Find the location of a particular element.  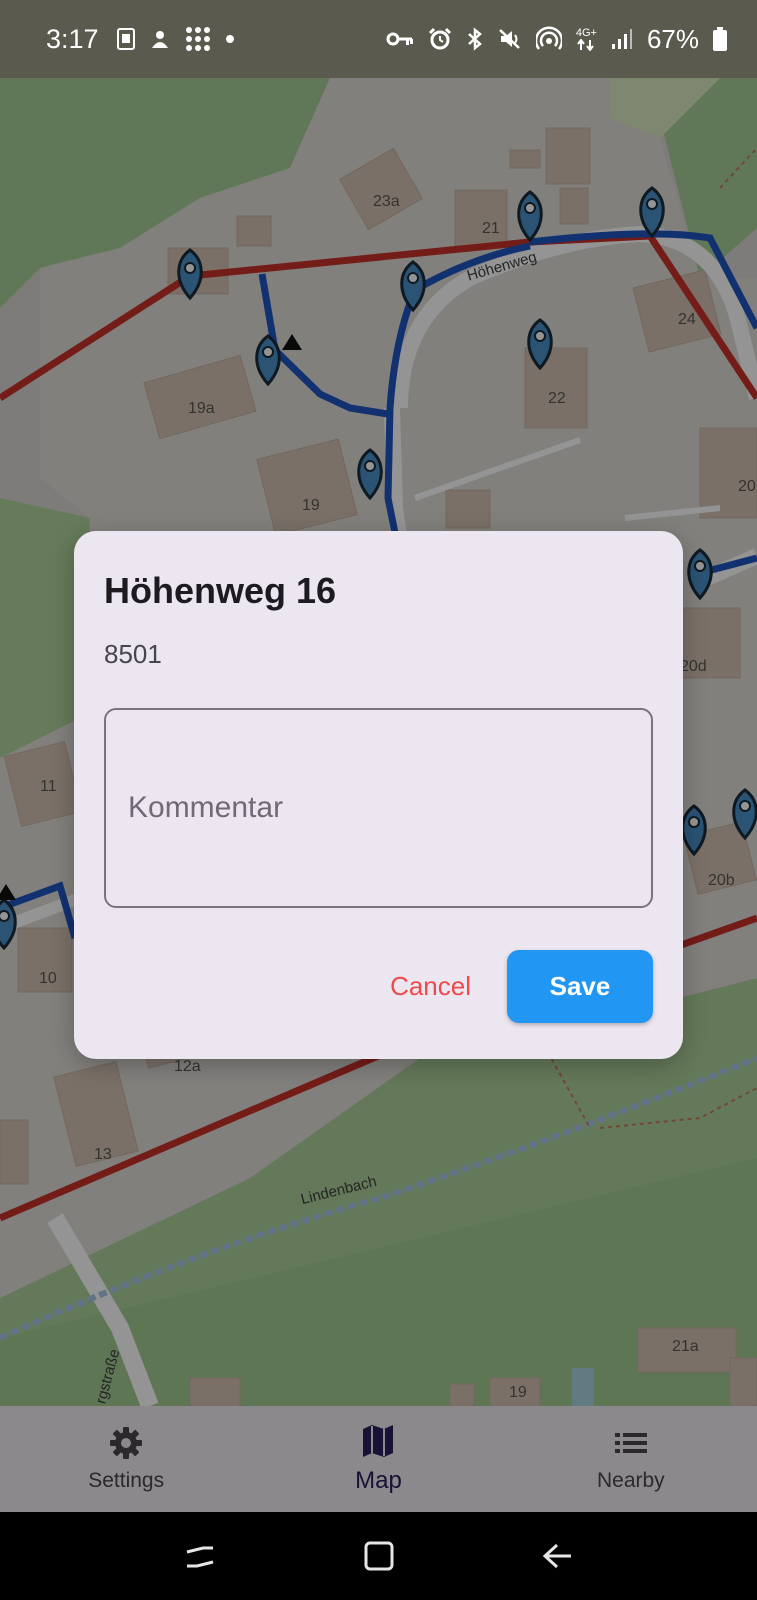

back-icon is located at coordinates (558, 1556).